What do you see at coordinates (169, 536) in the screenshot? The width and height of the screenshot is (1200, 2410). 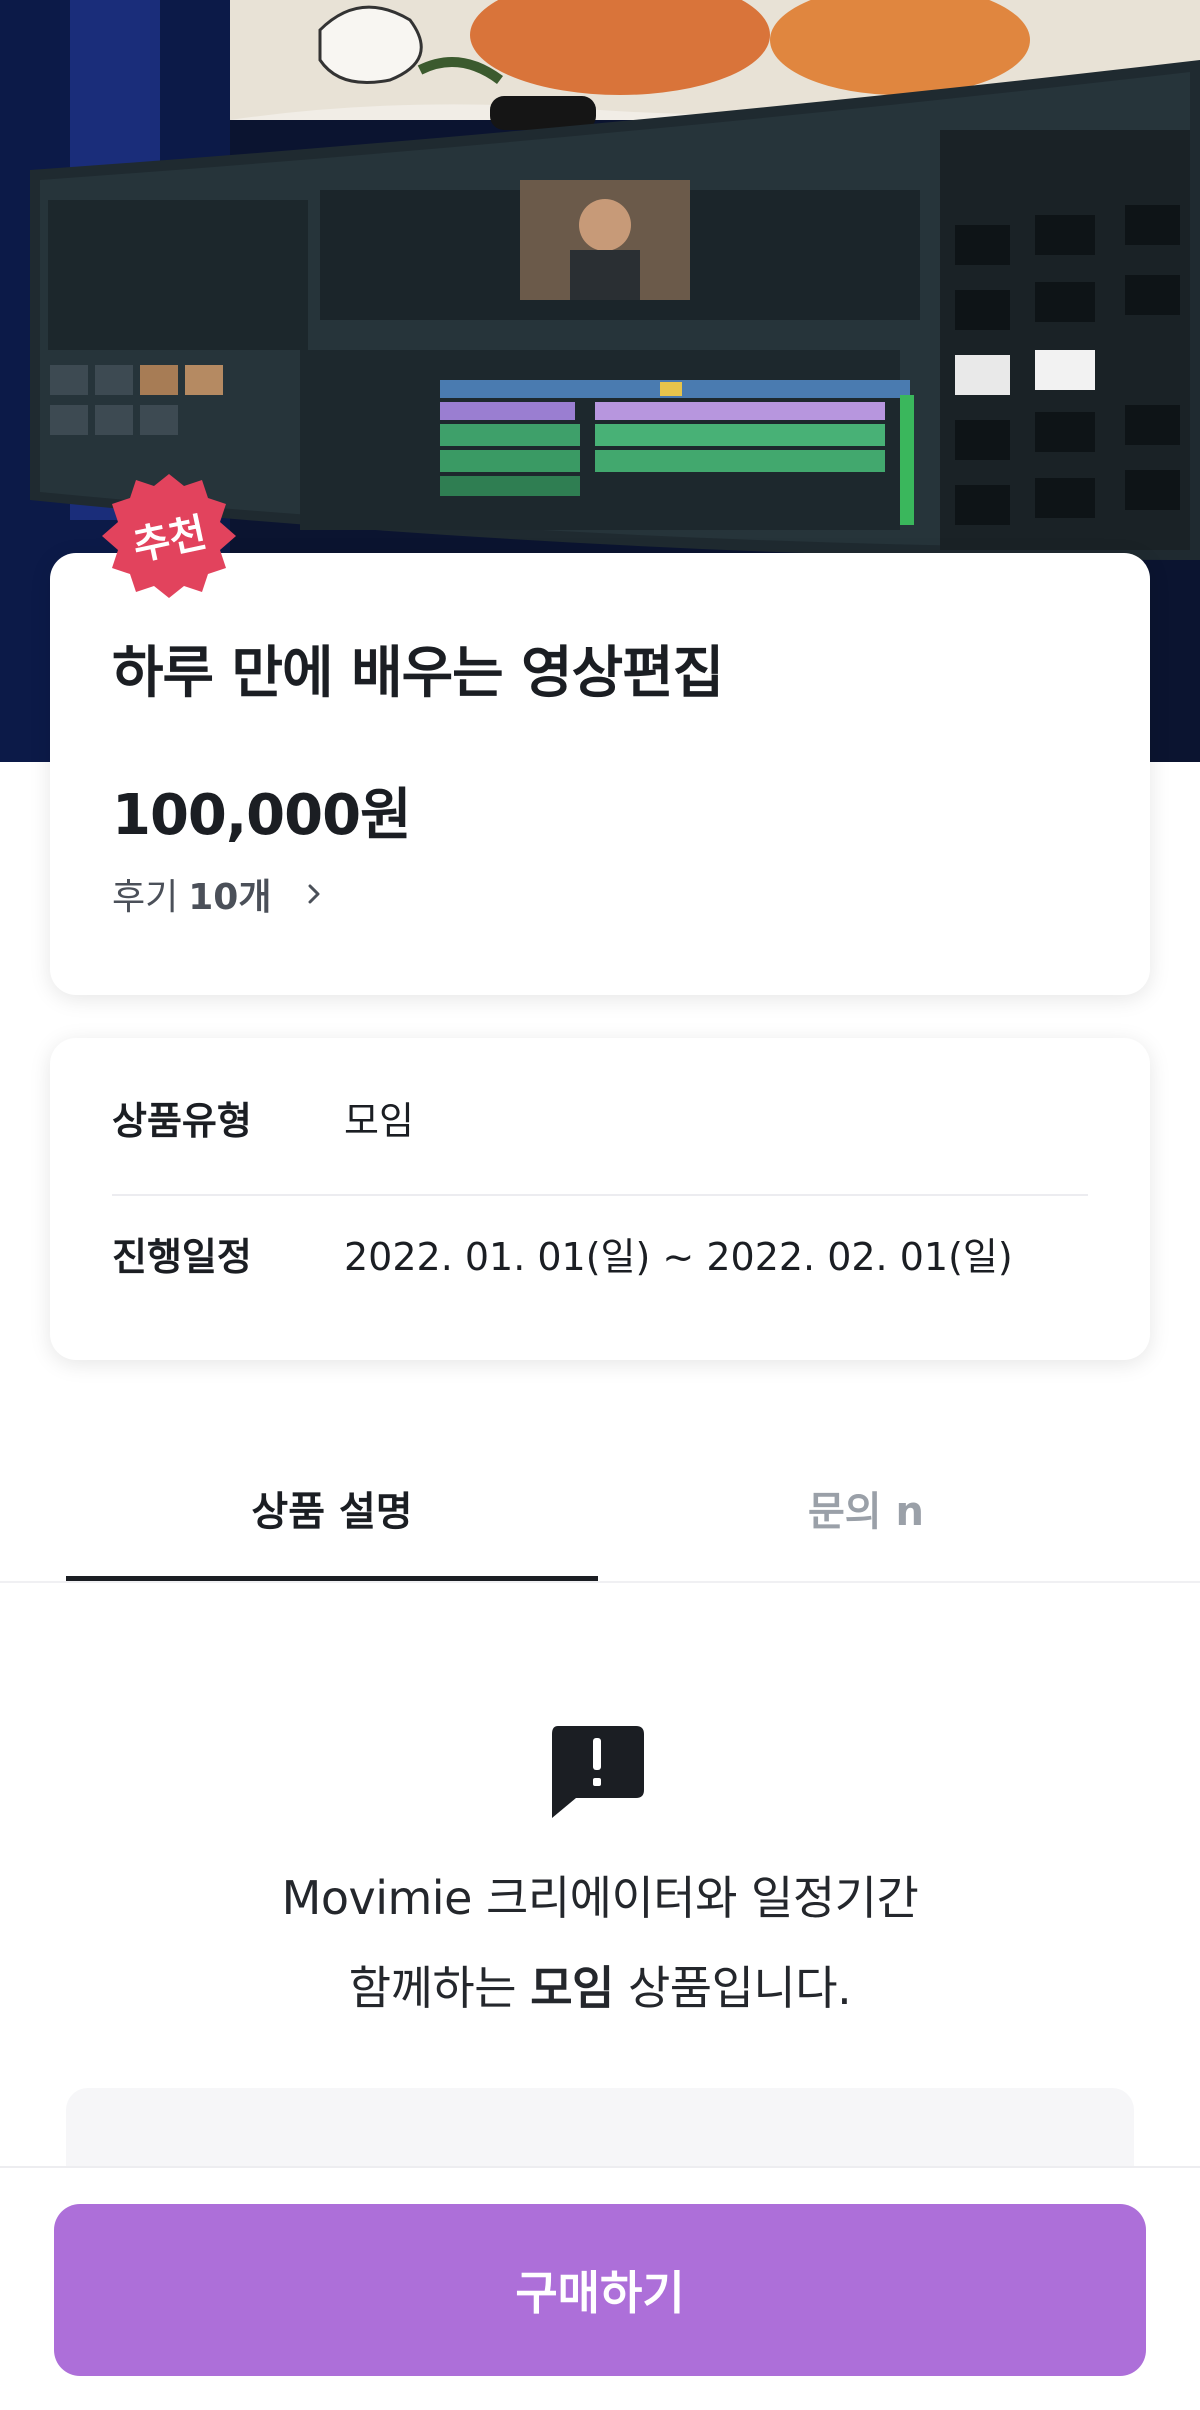 I see `recommend-badge: 추천` at bounding box center [169, 536].